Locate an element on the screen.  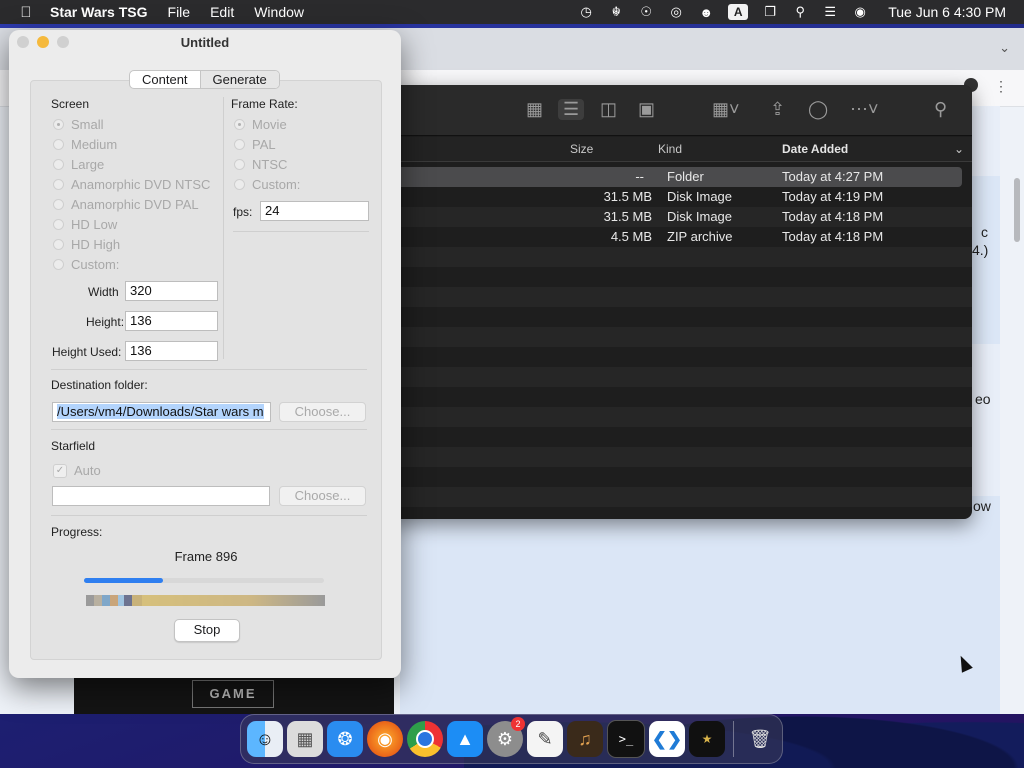
destination-path-text: /Users/vm4/Downloads/Star wars m is located at coordinates (160, 411).